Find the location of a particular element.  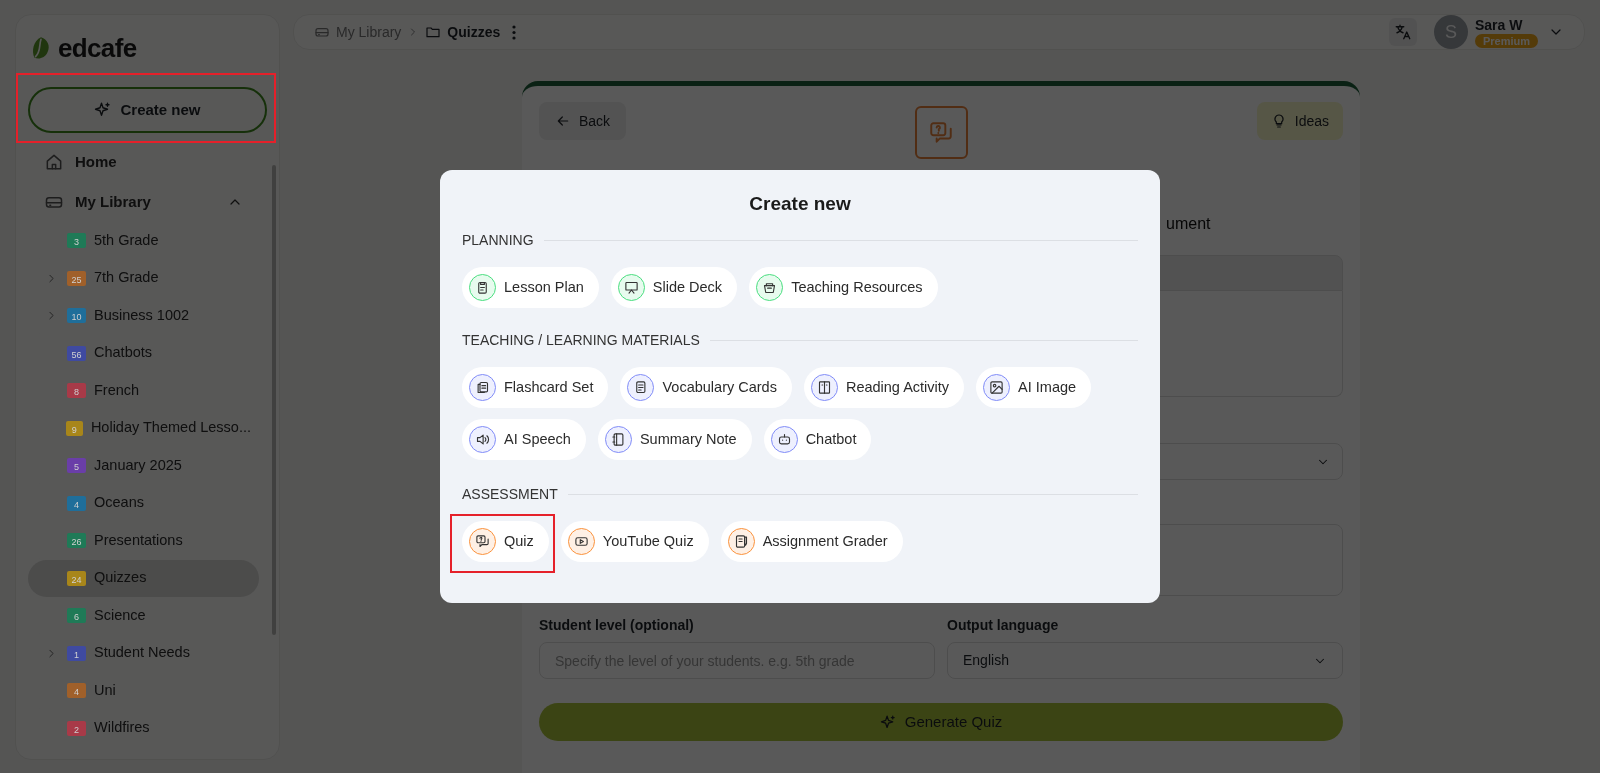

create-option-button: Quiz is located at coordinates (505, 541).